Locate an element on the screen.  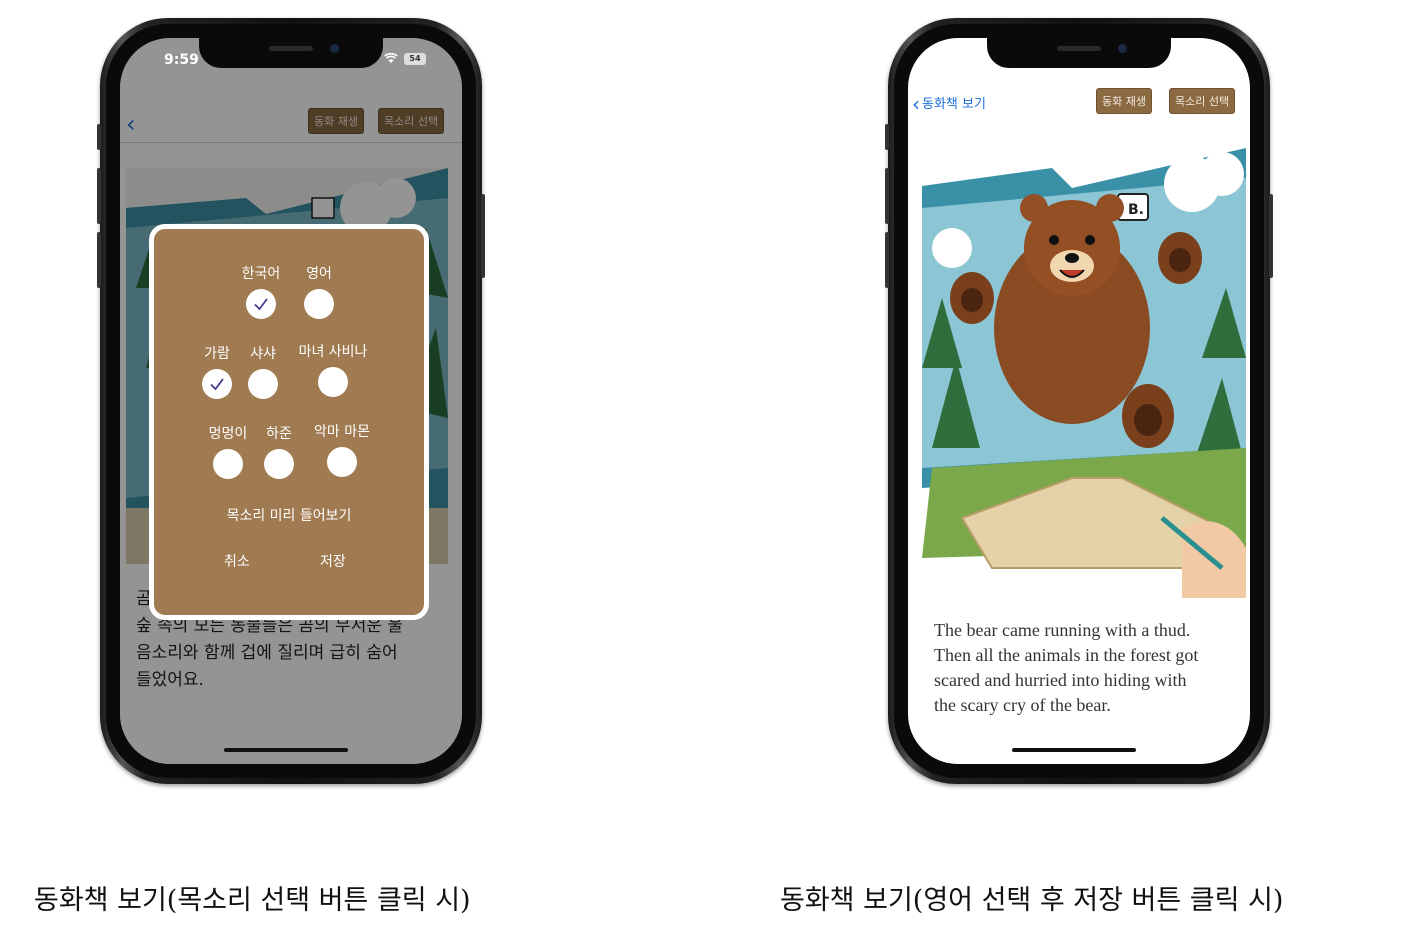
story-line: the scary cry of the bear. is located at coordinates (1022, 705).